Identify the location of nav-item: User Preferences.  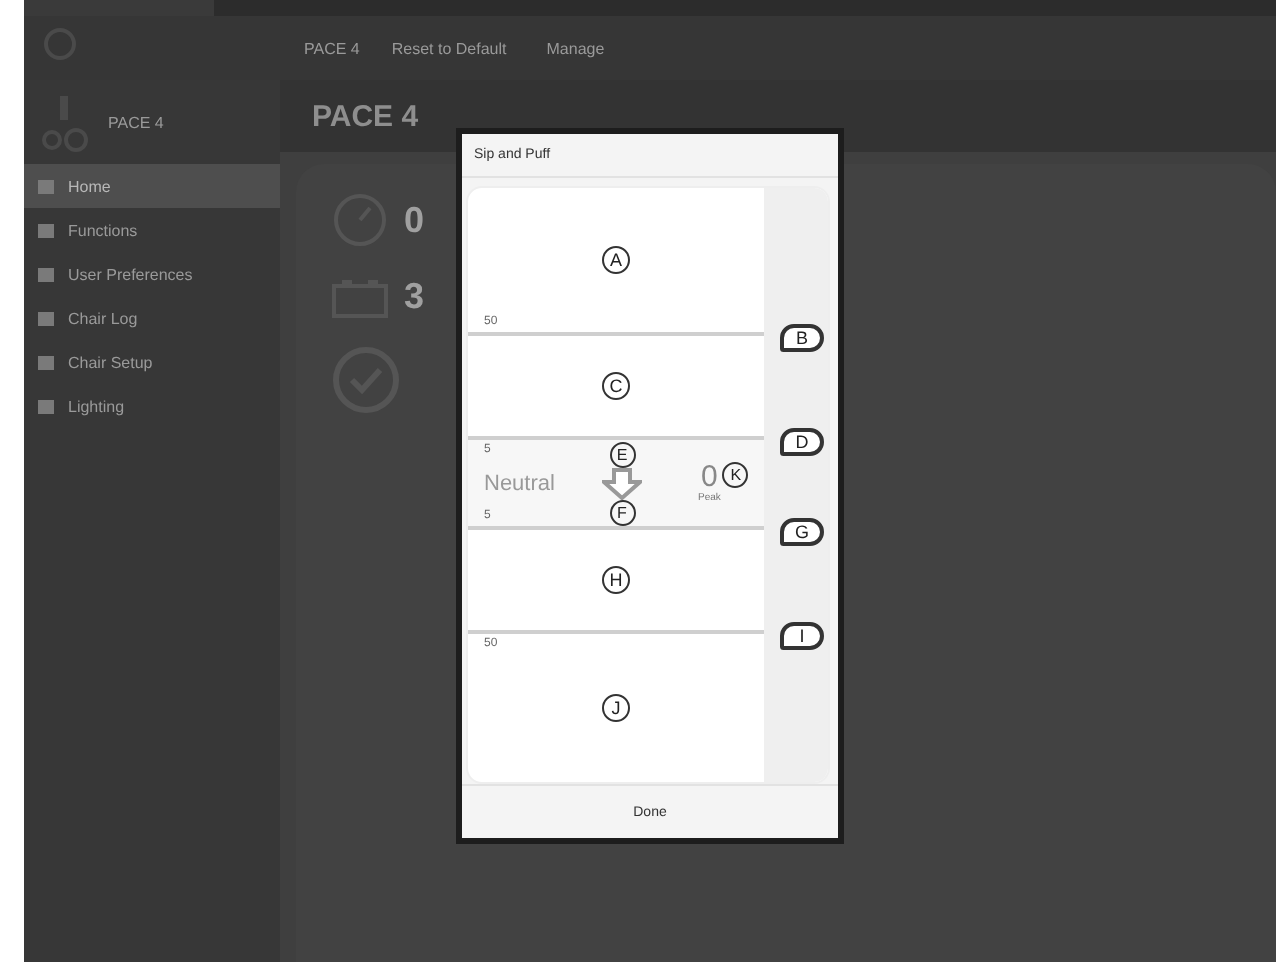
(152, 274).